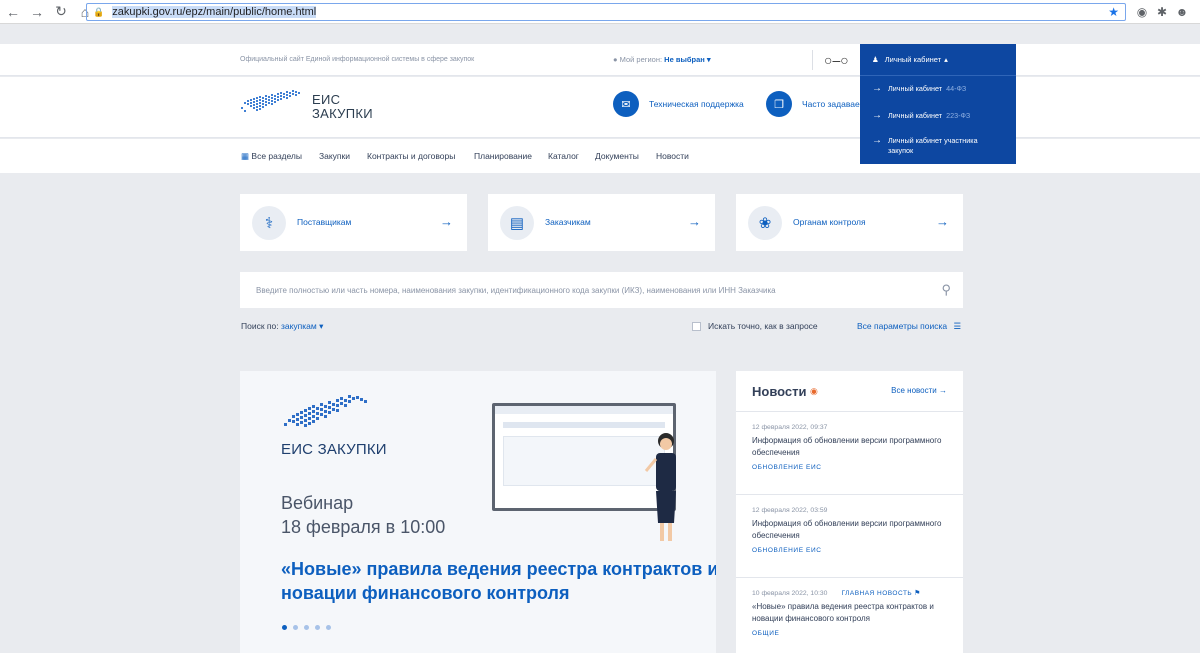 Image resolution: width=1200 pixels, height=653 pixels. What do you see at coordinates (325, 411) in the screenshot?
I see `banner-map-logo` at bounding box center [325, 411].